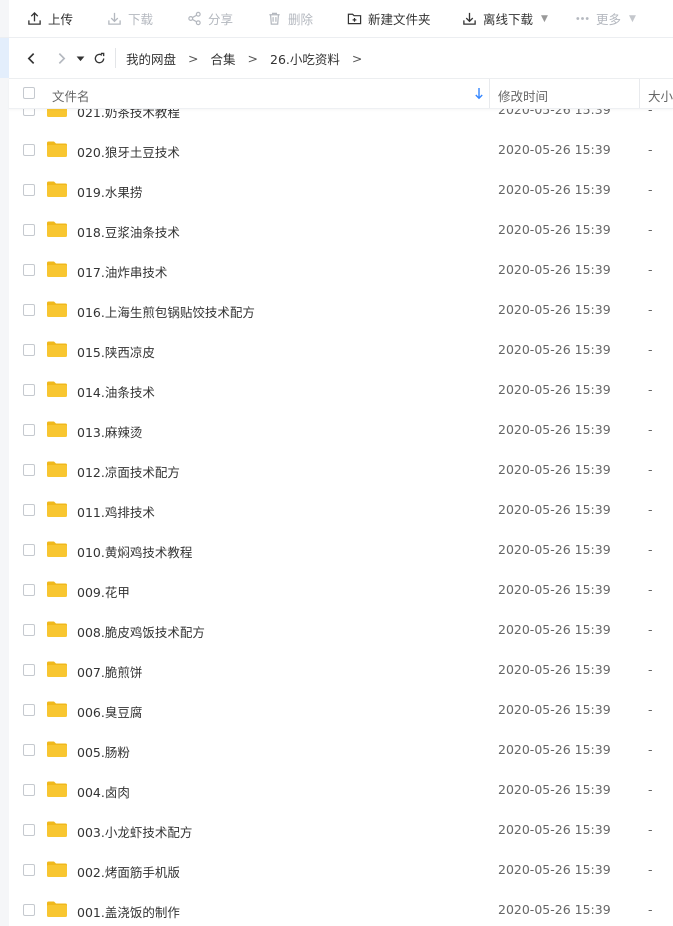 The image size is (673, 926). Describe the element at coordinates (221, 19) in the screenshot. I see `share-label: 分享` at that location.